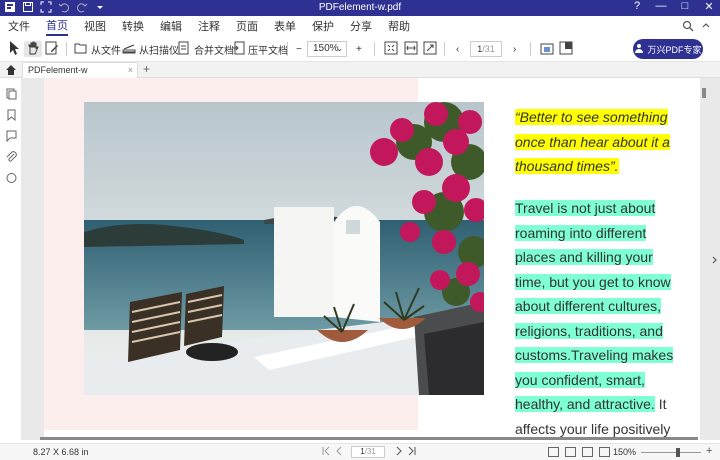 This screenshot has width=720, height=460. I want to click on from-file-button: 从文件, so click(97, 49).